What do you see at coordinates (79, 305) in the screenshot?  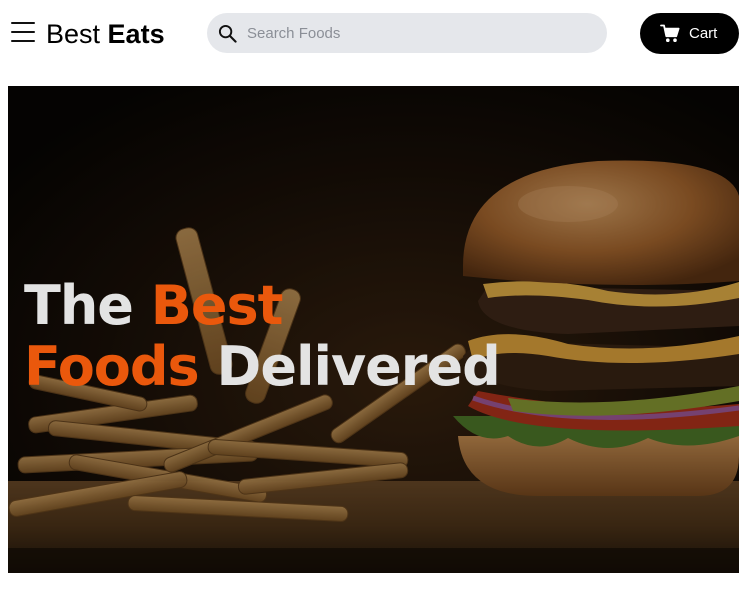 I see `headline-word-the: The` at bounding box center [79, 305].